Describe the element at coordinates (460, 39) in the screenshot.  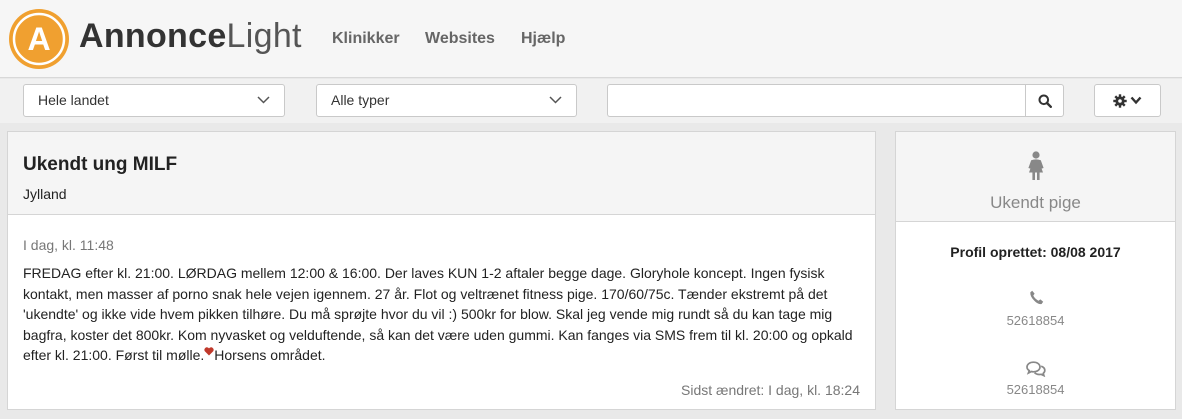
I see `nav-link-websites: Websites` at that location.